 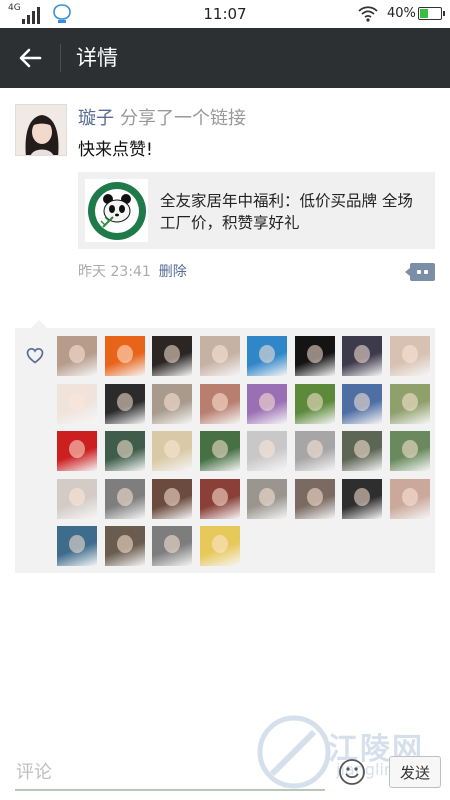 I want to click on send-button: 发送, so click(x=415, y=772).